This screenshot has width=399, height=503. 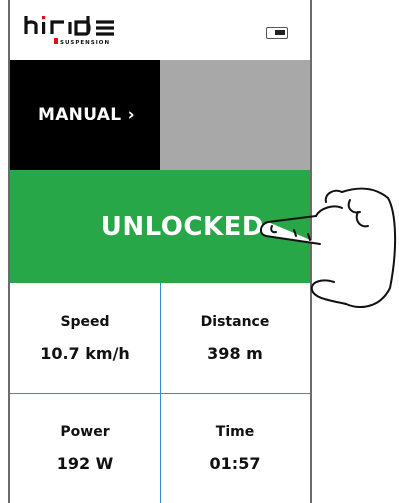 What do you see at coordinates (85, 431) in the screenshot?
I see `stat-label: Power` at bounding box center [85, 431].